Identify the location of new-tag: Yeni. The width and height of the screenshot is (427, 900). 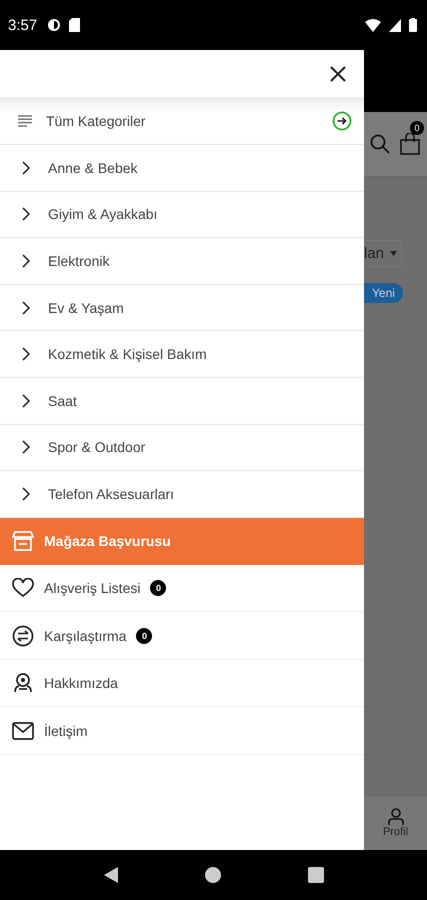
(383, 293).